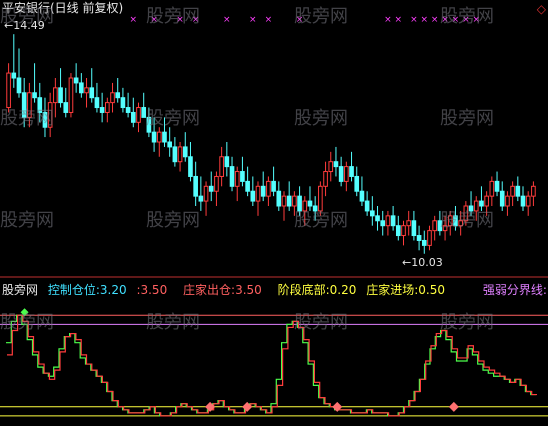 The height and width of the screenshot is (426, 548). What do you see at coordinates (422, 263) in the screenshot?
I see `low-price-label: ←10.03` at bounding box center [422, 263].